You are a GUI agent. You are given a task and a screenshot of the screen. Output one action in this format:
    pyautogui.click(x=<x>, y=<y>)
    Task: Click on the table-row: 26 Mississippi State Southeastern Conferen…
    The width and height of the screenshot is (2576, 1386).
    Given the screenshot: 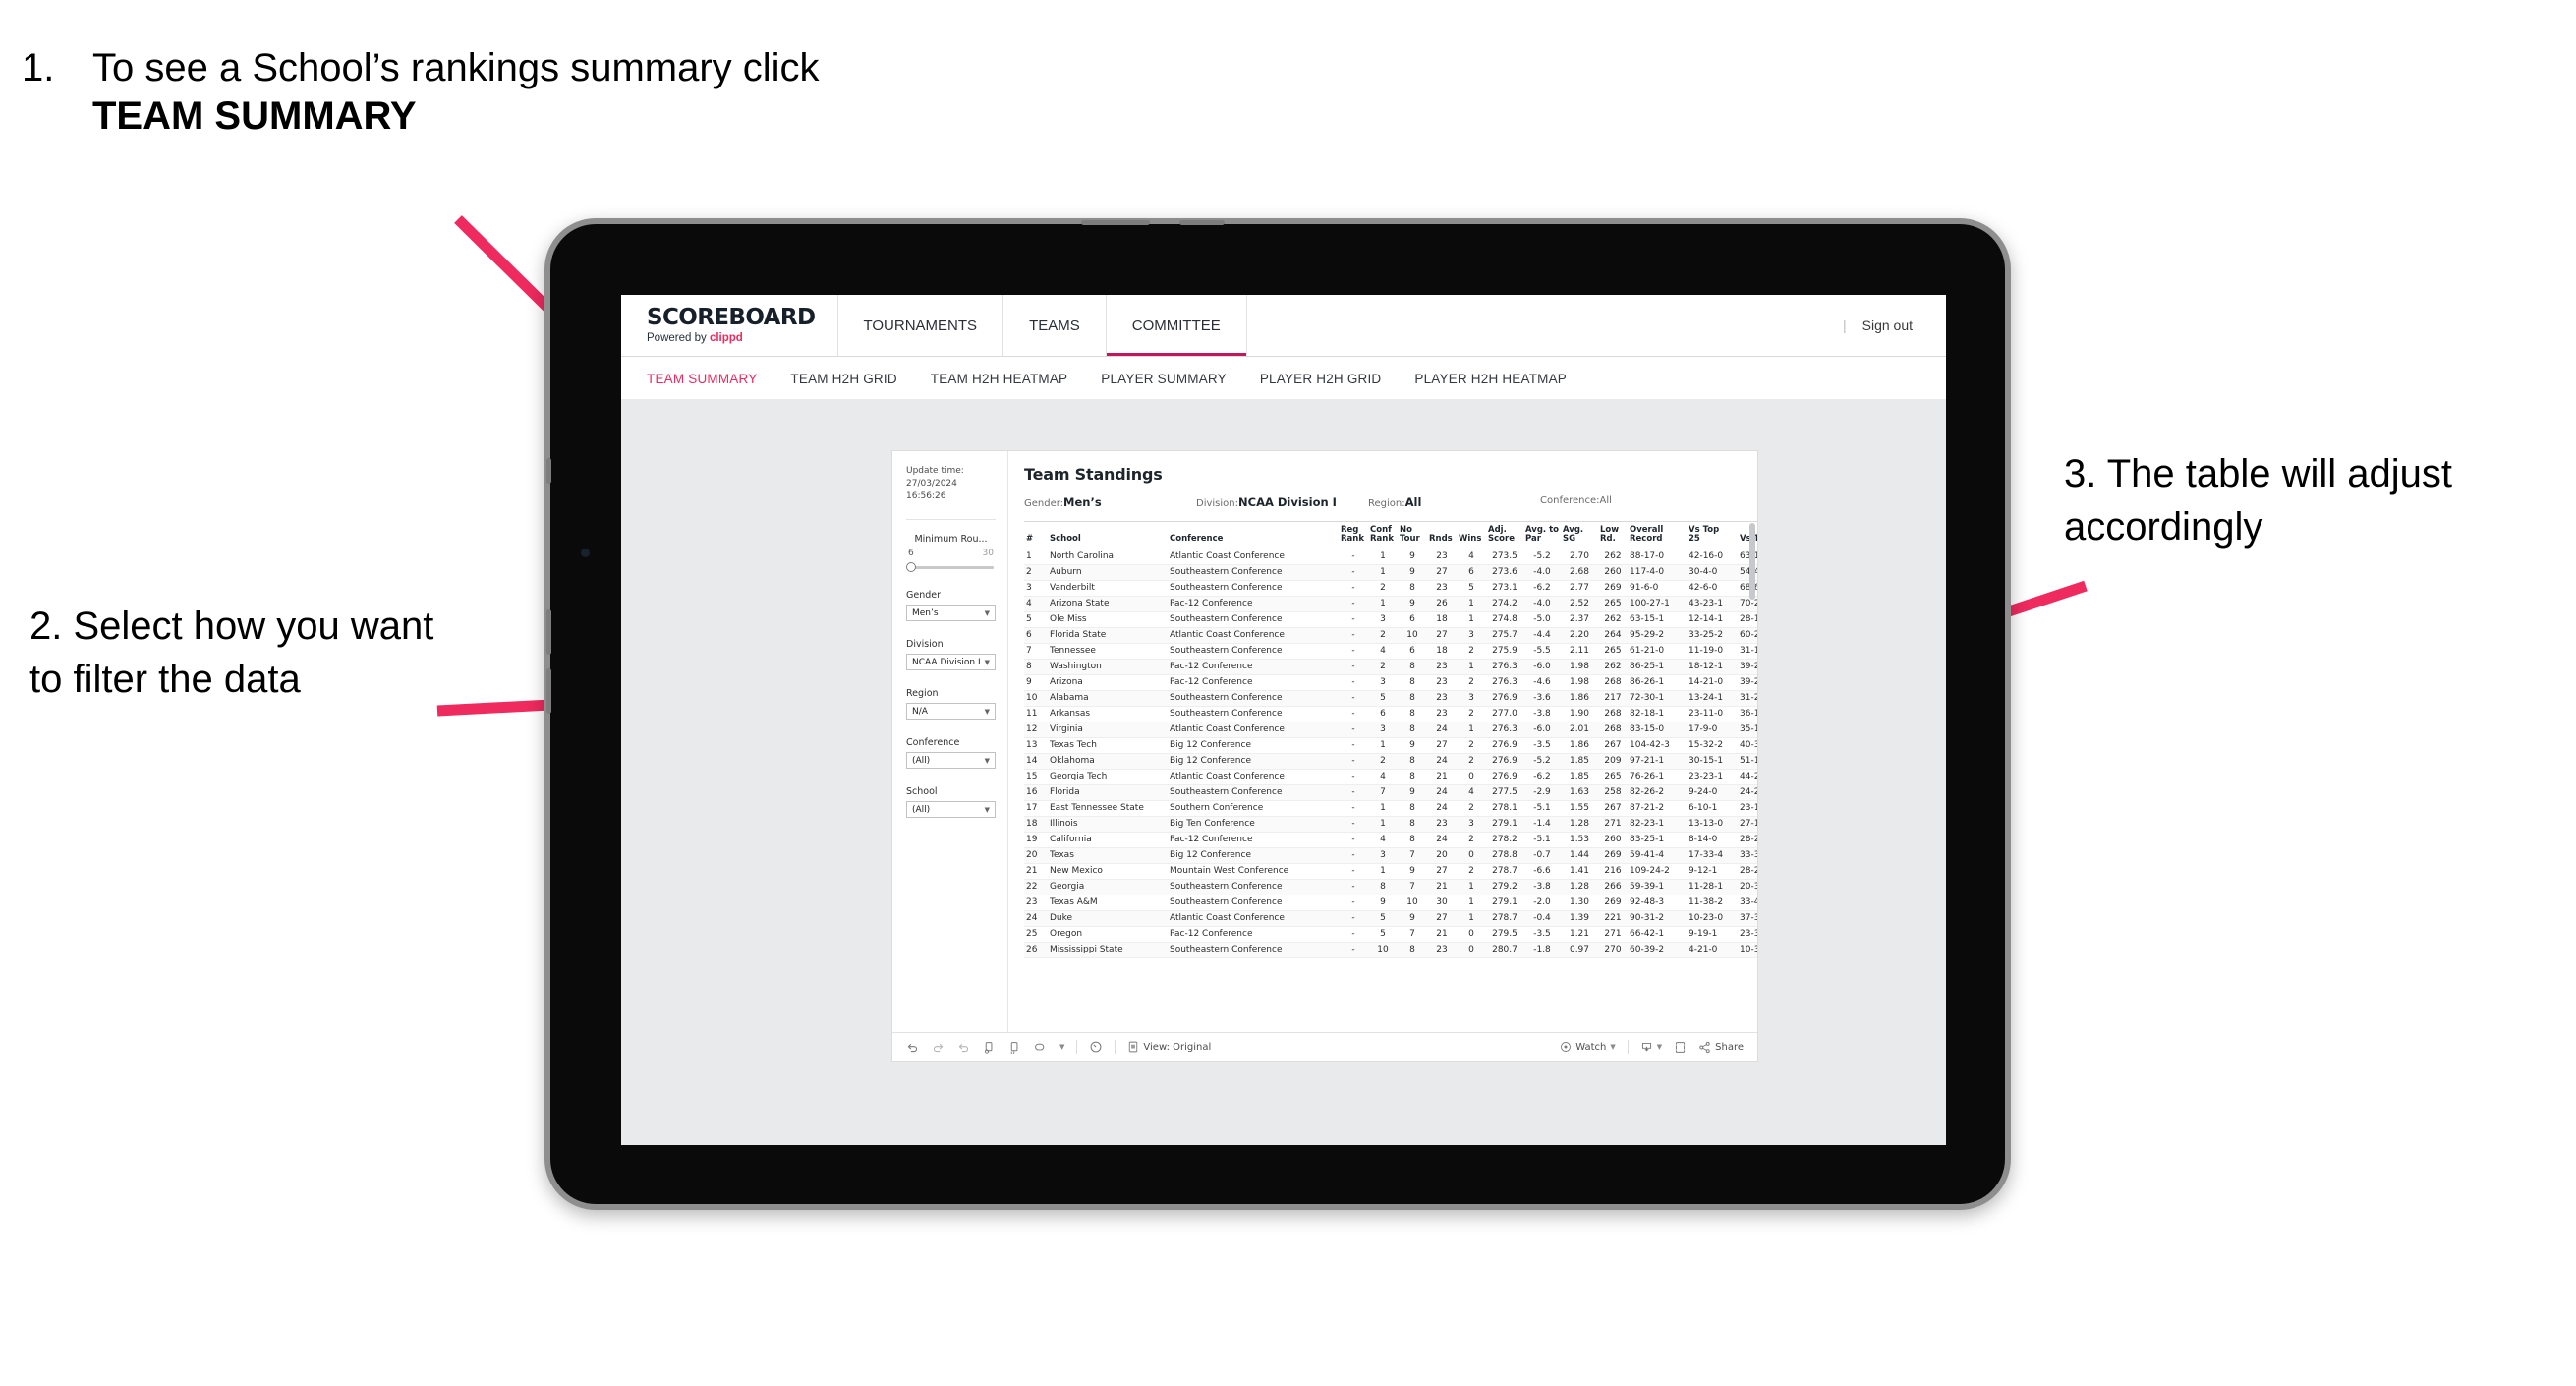 What is the action you would take?
    pyautogui.click(x=1390, y=950)
    